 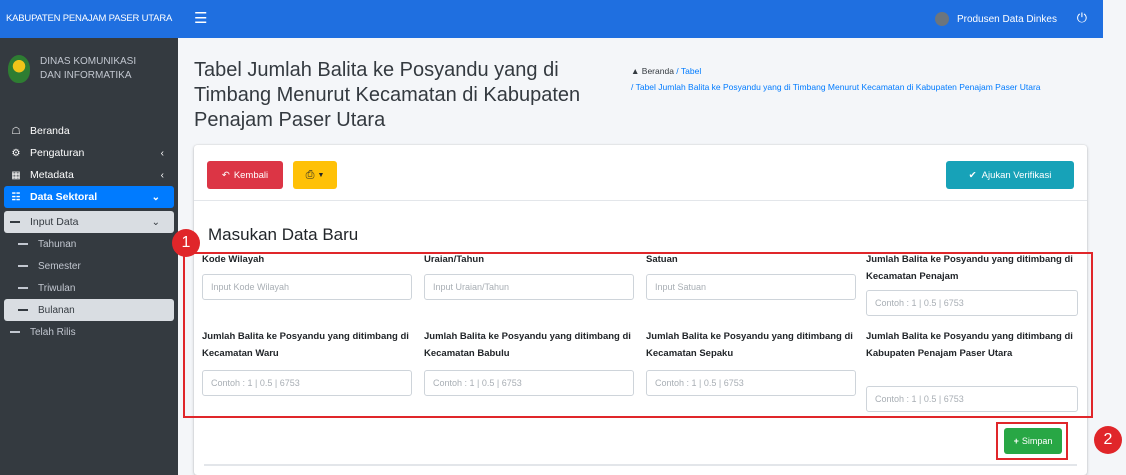 I want to click on back-button: ↶ Kembali, so click(x=245, y=175).